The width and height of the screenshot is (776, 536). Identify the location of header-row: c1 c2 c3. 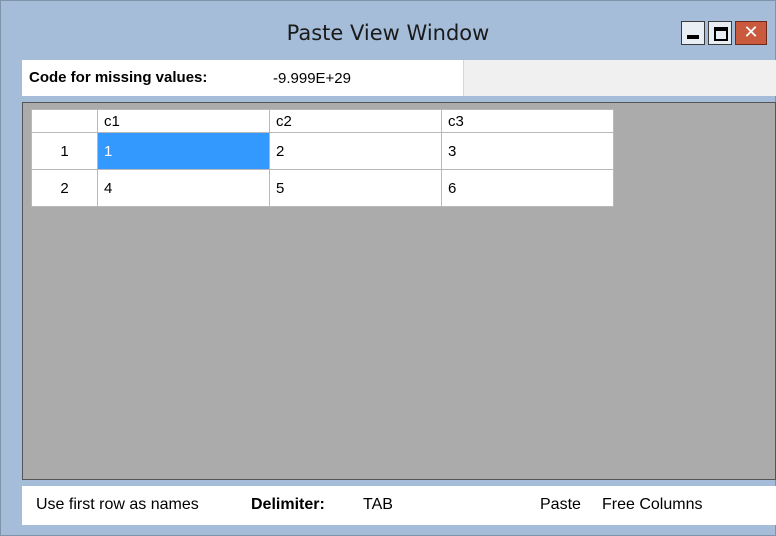
(322, 121).